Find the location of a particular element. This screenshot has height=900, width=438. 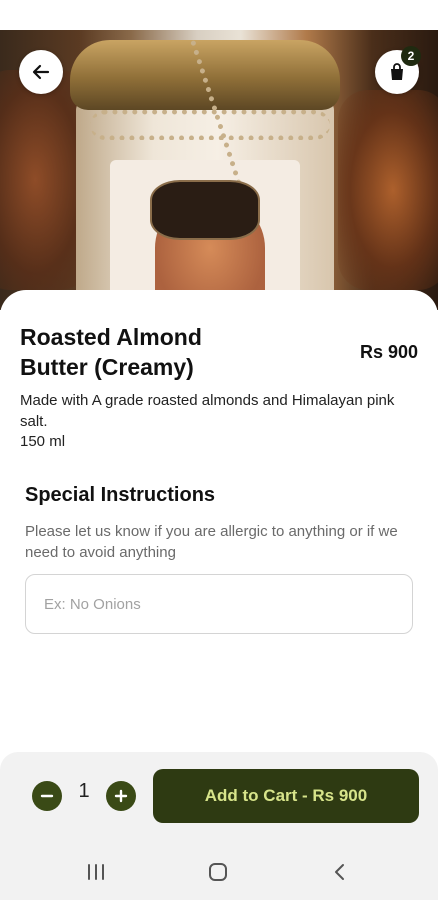

cart-button: 2 is located at coordinates (398, 70).